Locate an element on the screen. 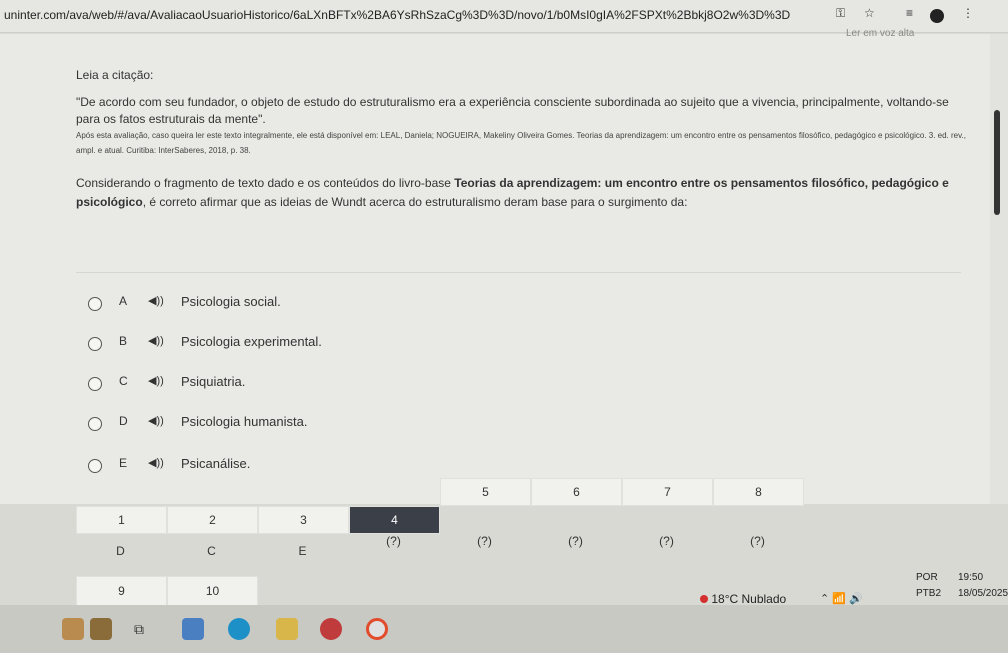  option-text: Psicanálise. is located at coordinates (215, 463).